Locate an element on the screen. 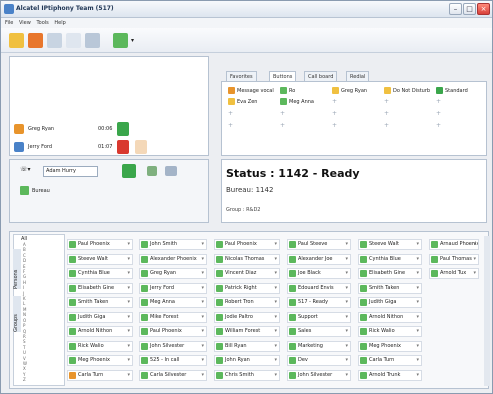  window-icon is located at coordinates (73, 40).